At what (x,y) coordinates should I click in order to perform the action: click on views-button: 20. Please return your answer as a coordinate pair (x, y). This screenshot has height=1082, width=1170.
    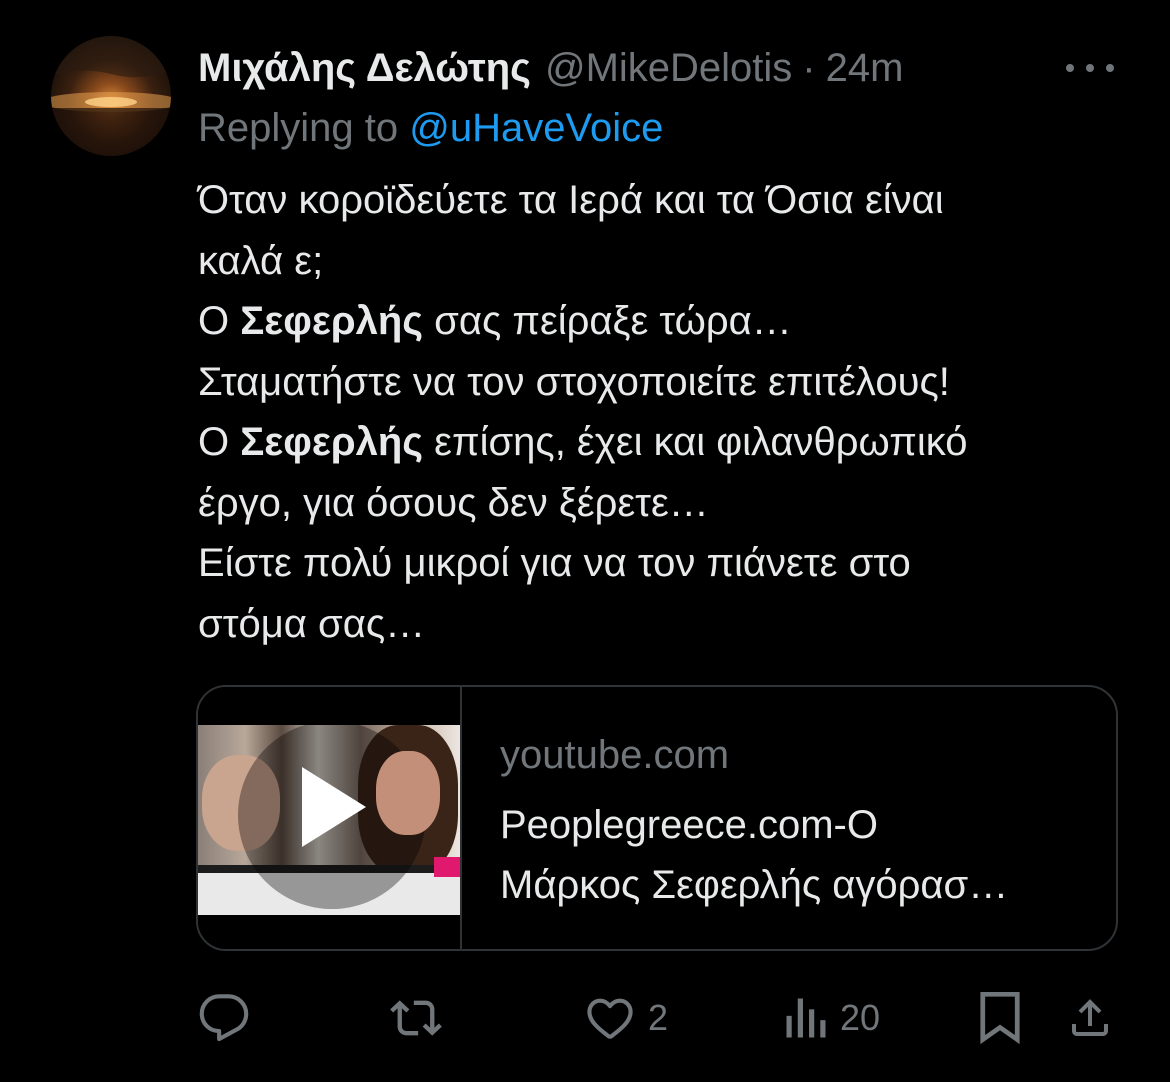
    Looking at the image, I should click on (832, 1018).